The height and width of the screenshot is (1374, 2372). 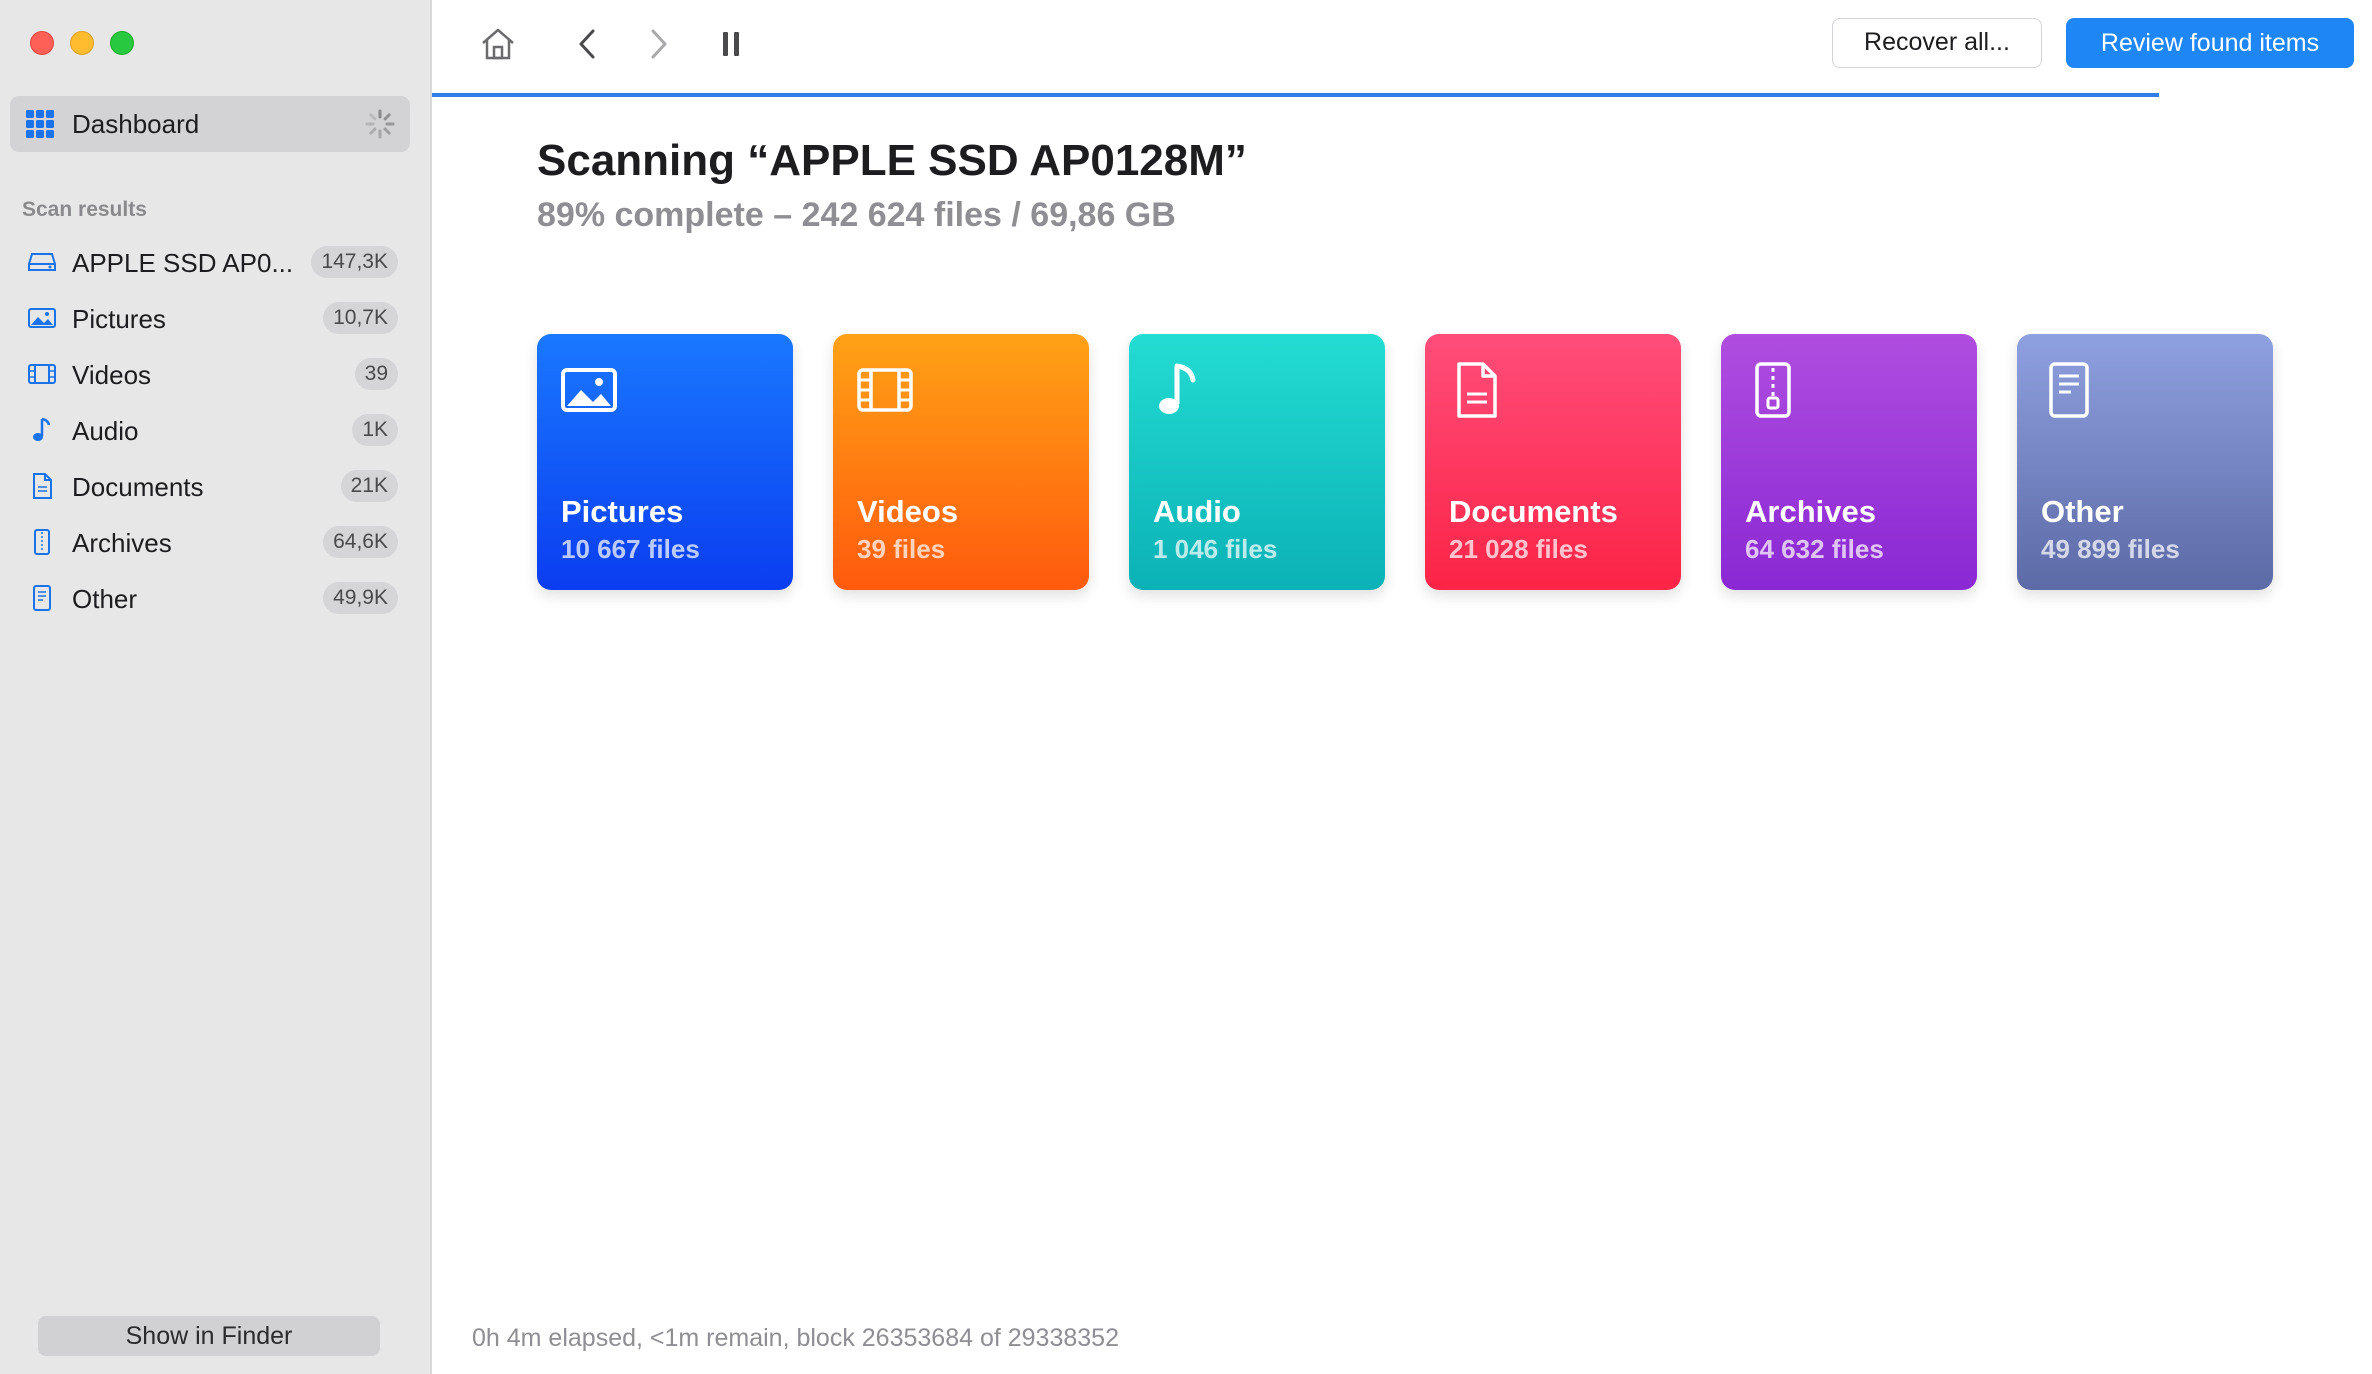 I want to click on card-count: 39 files, so click(x=901, y=549).